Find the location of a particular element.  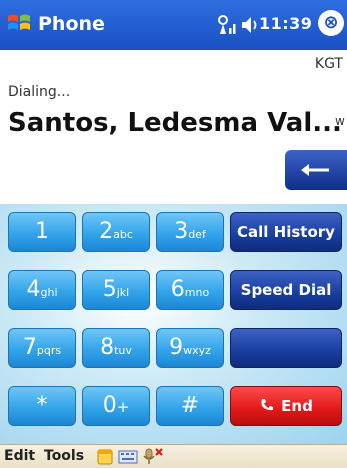

edit-menu: Edit is located at coordinates (19, 456).